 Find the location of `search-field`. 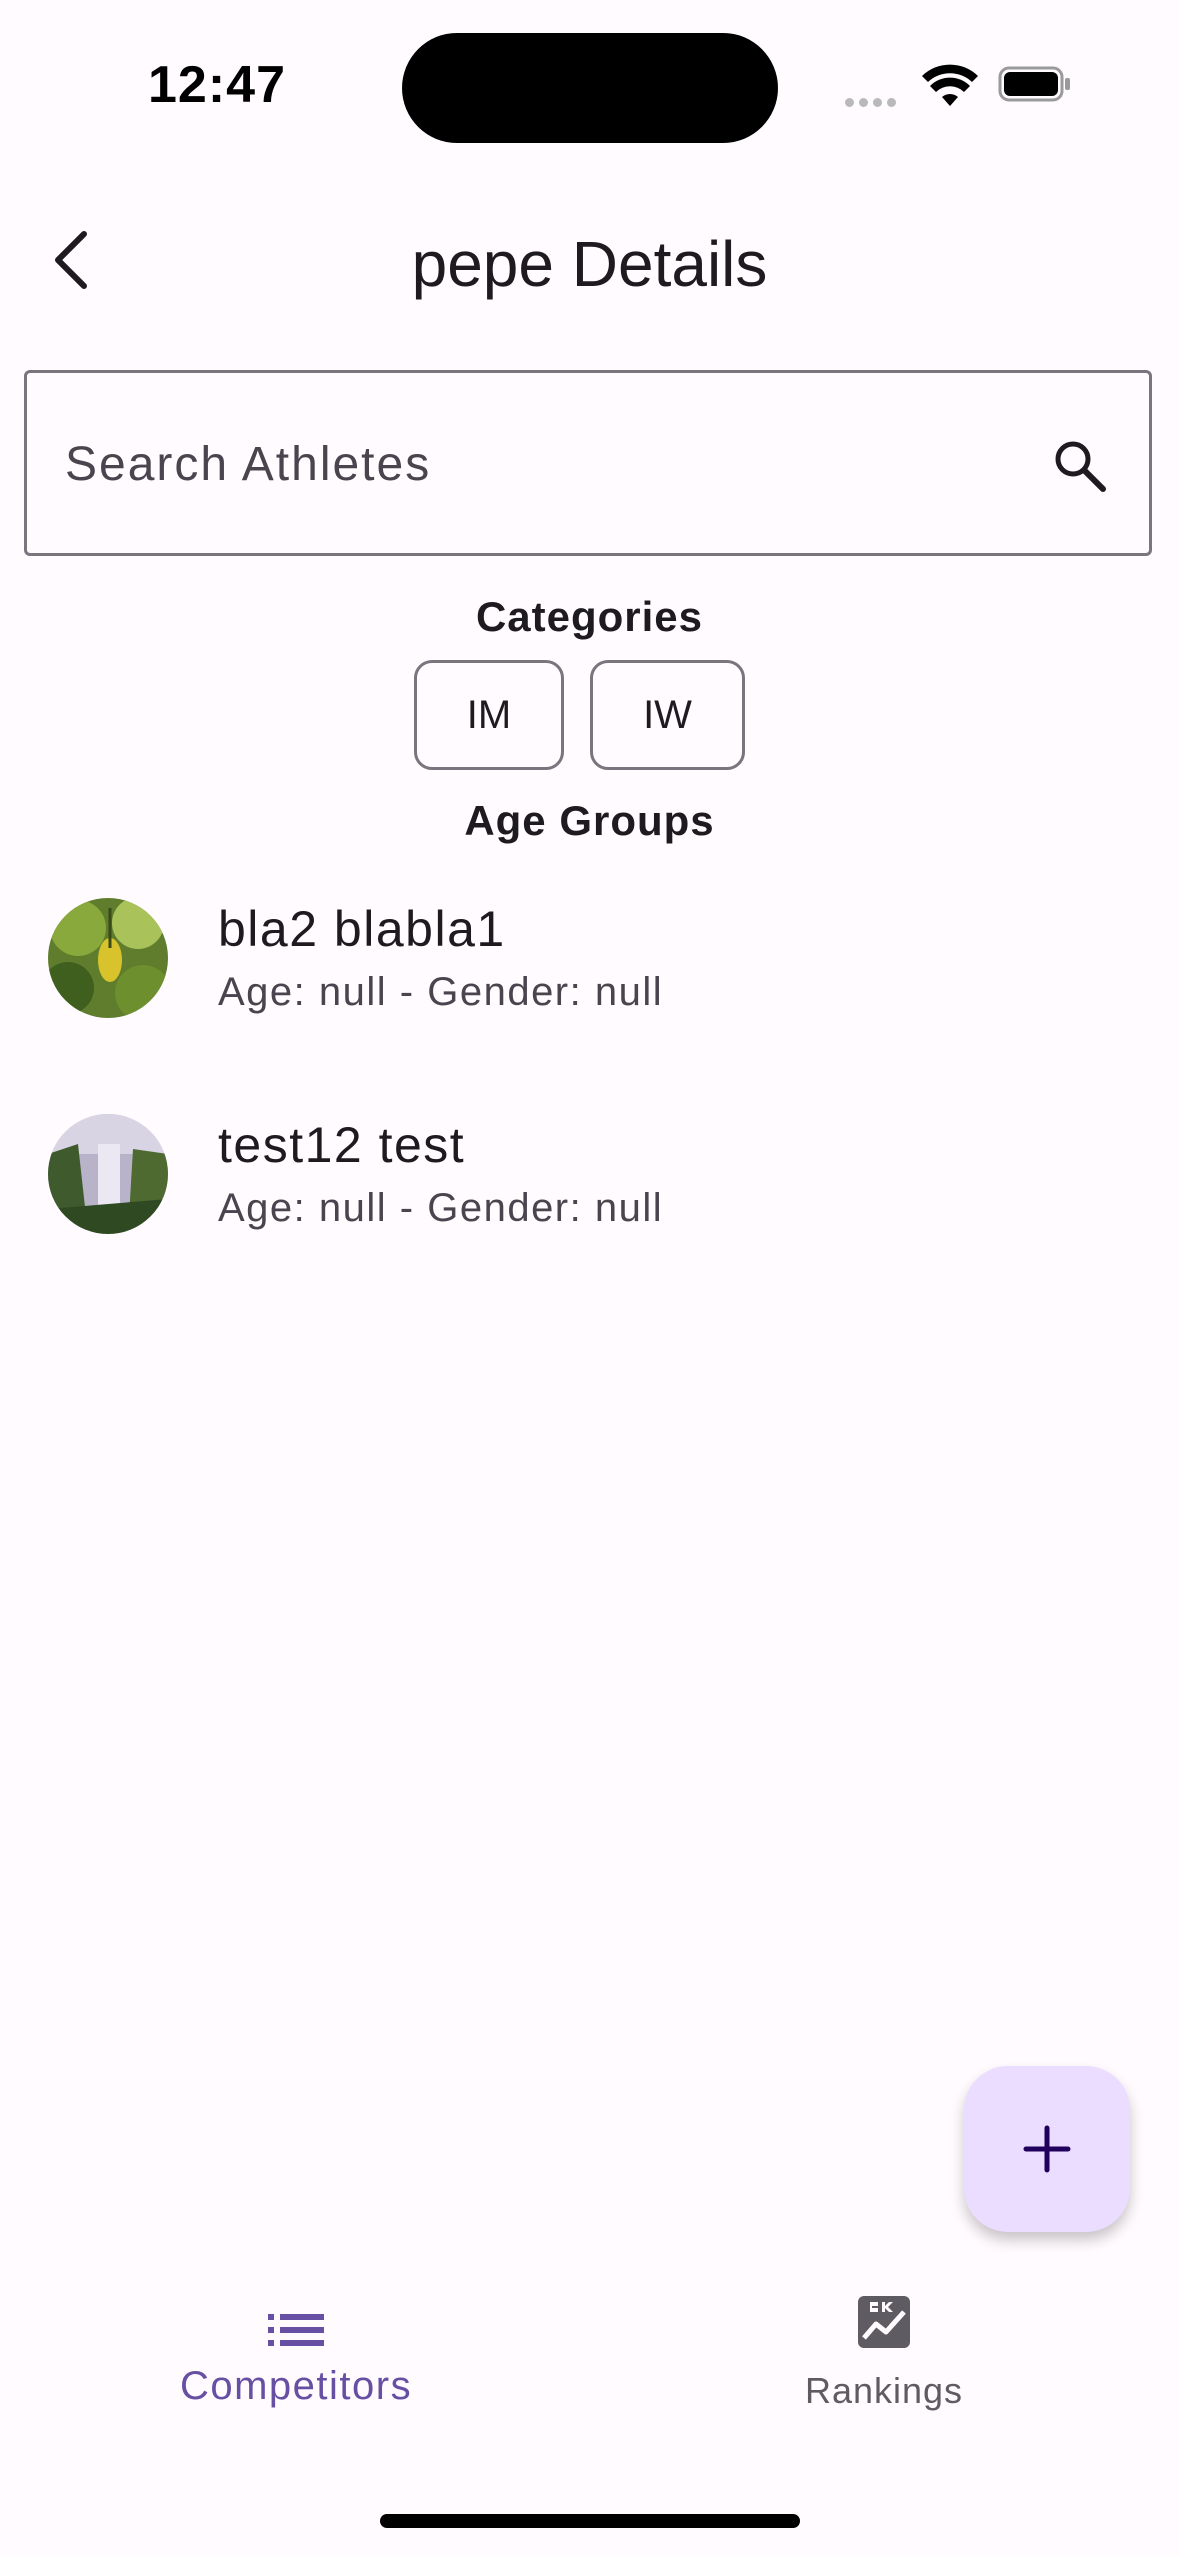

search-field is located at coordinates (588, 463).